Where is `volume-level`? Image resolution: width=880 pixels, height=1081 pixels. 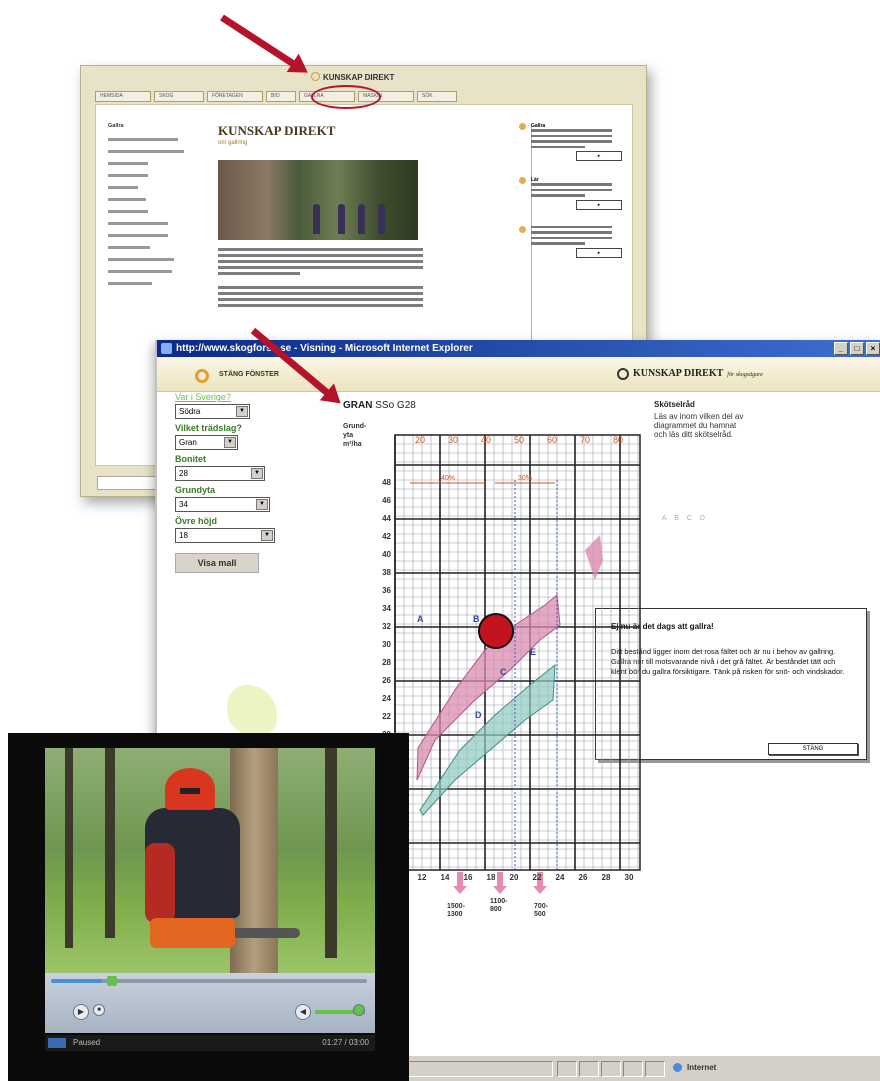 volume-level is located at coordinates (335, 1012).